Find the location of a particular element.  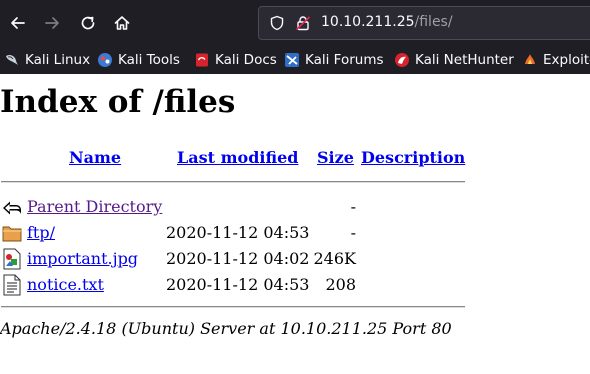

reload-button is located at coordinates (88, 23).